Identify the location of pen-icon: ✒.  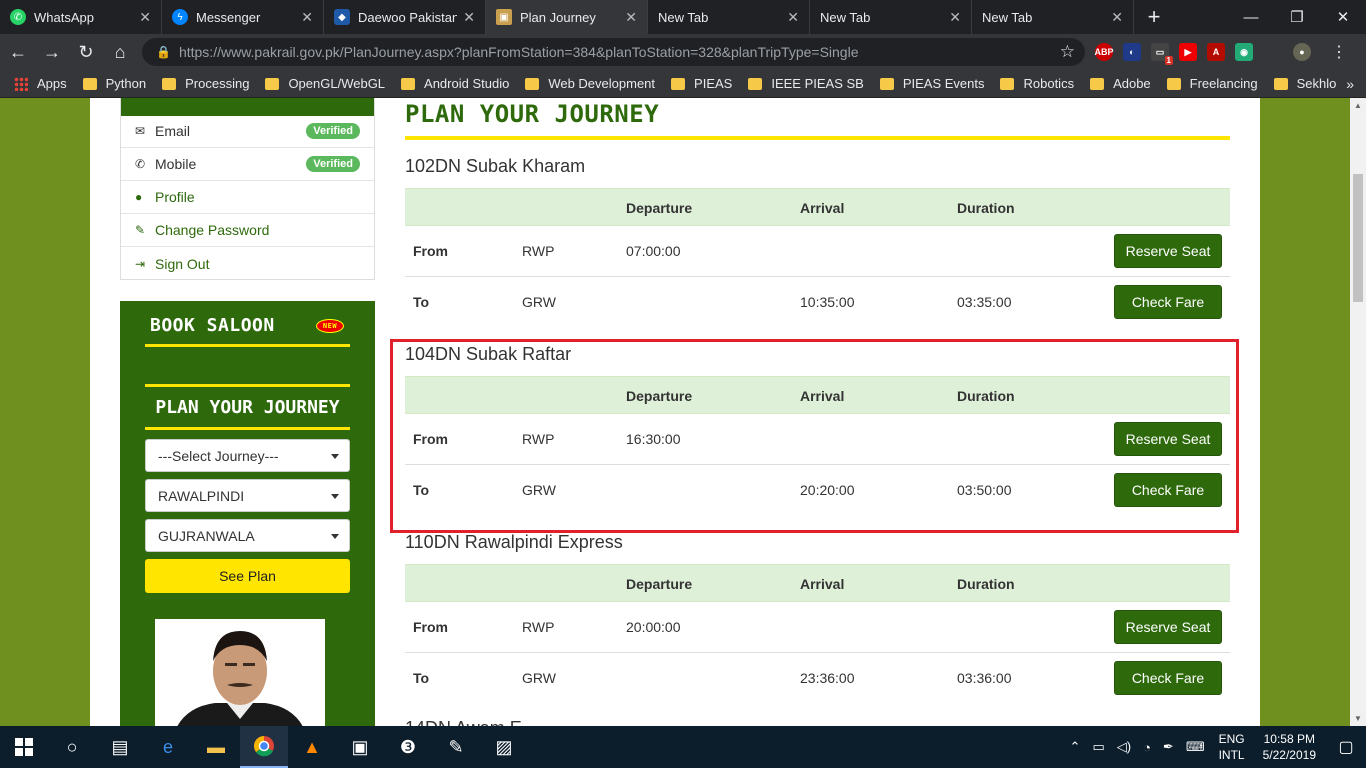
(1168, 747).